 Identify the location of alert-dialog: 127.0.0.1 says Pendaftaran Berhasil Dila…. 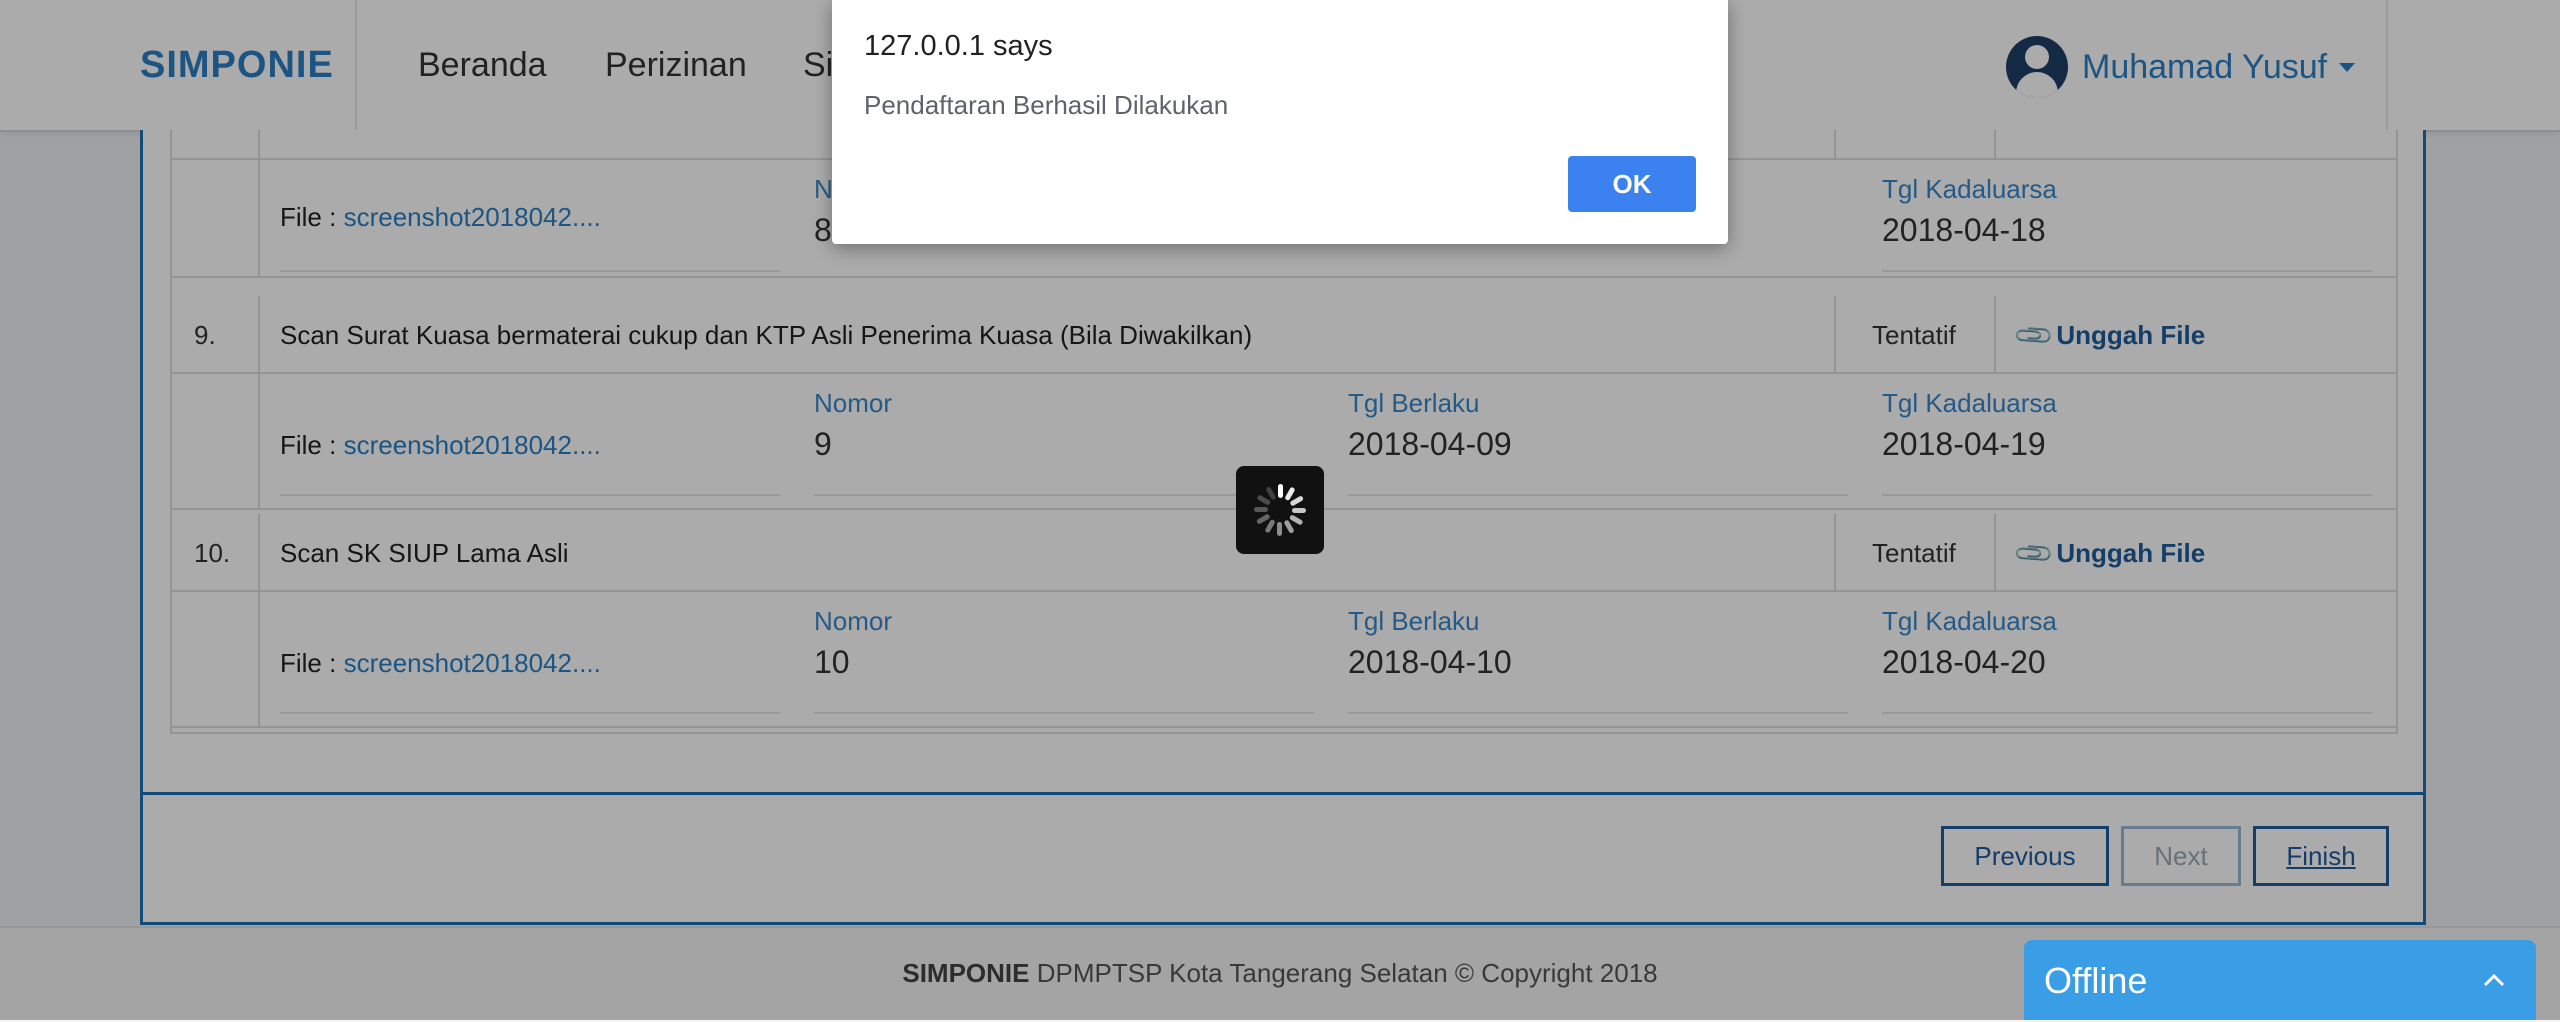
(1280, 122).